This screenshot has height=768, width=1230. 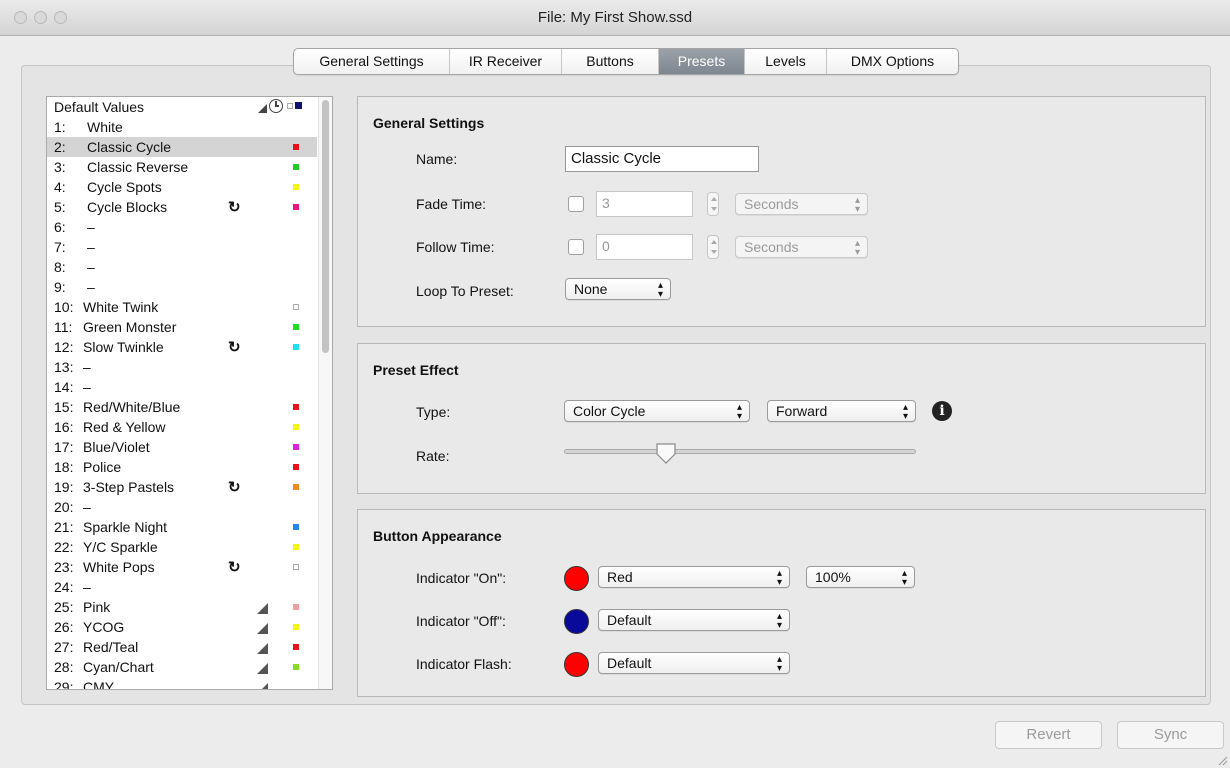 What do you see at coordinates (64, 467) in the screenshot?
I see `preset-number: 18:` at bounding box center [64, 467].